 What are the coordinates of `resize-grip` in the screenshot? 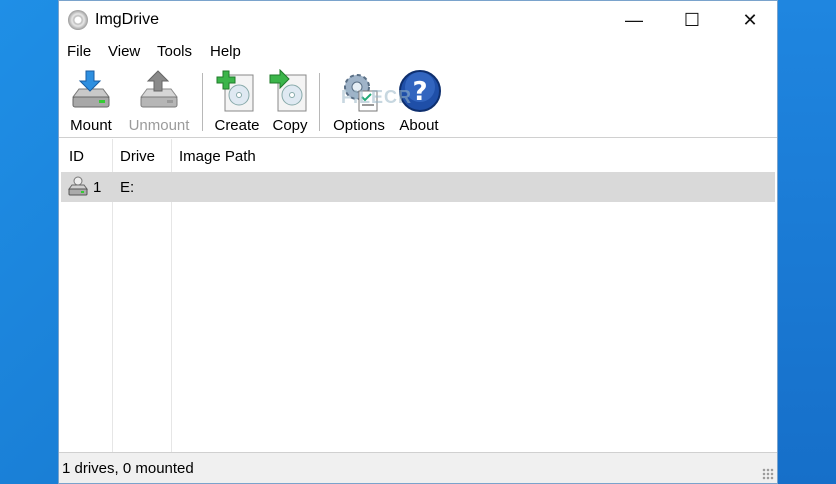 It's located at (768, 474).